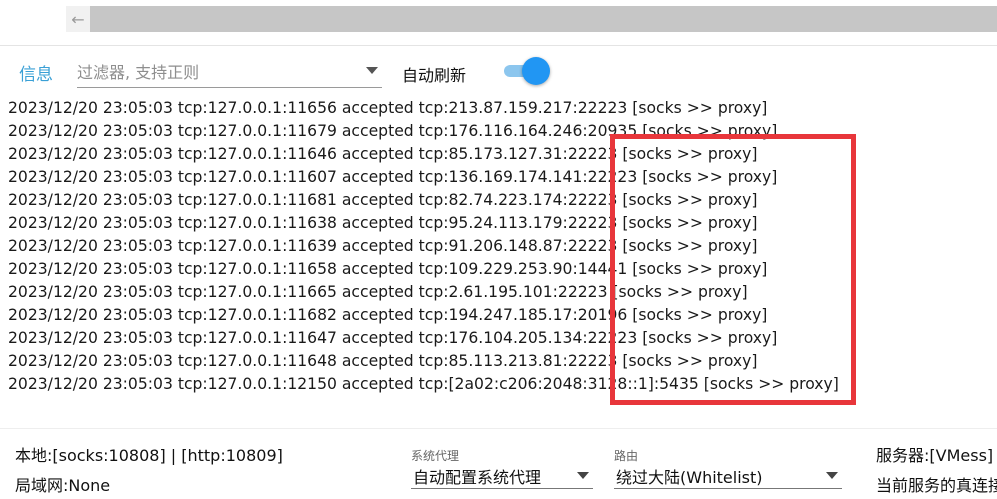  Describe the element at coordinates (689, 477) in the screenshot. I see `routing-value: 绕过大陆(Whitelist)` at that location.